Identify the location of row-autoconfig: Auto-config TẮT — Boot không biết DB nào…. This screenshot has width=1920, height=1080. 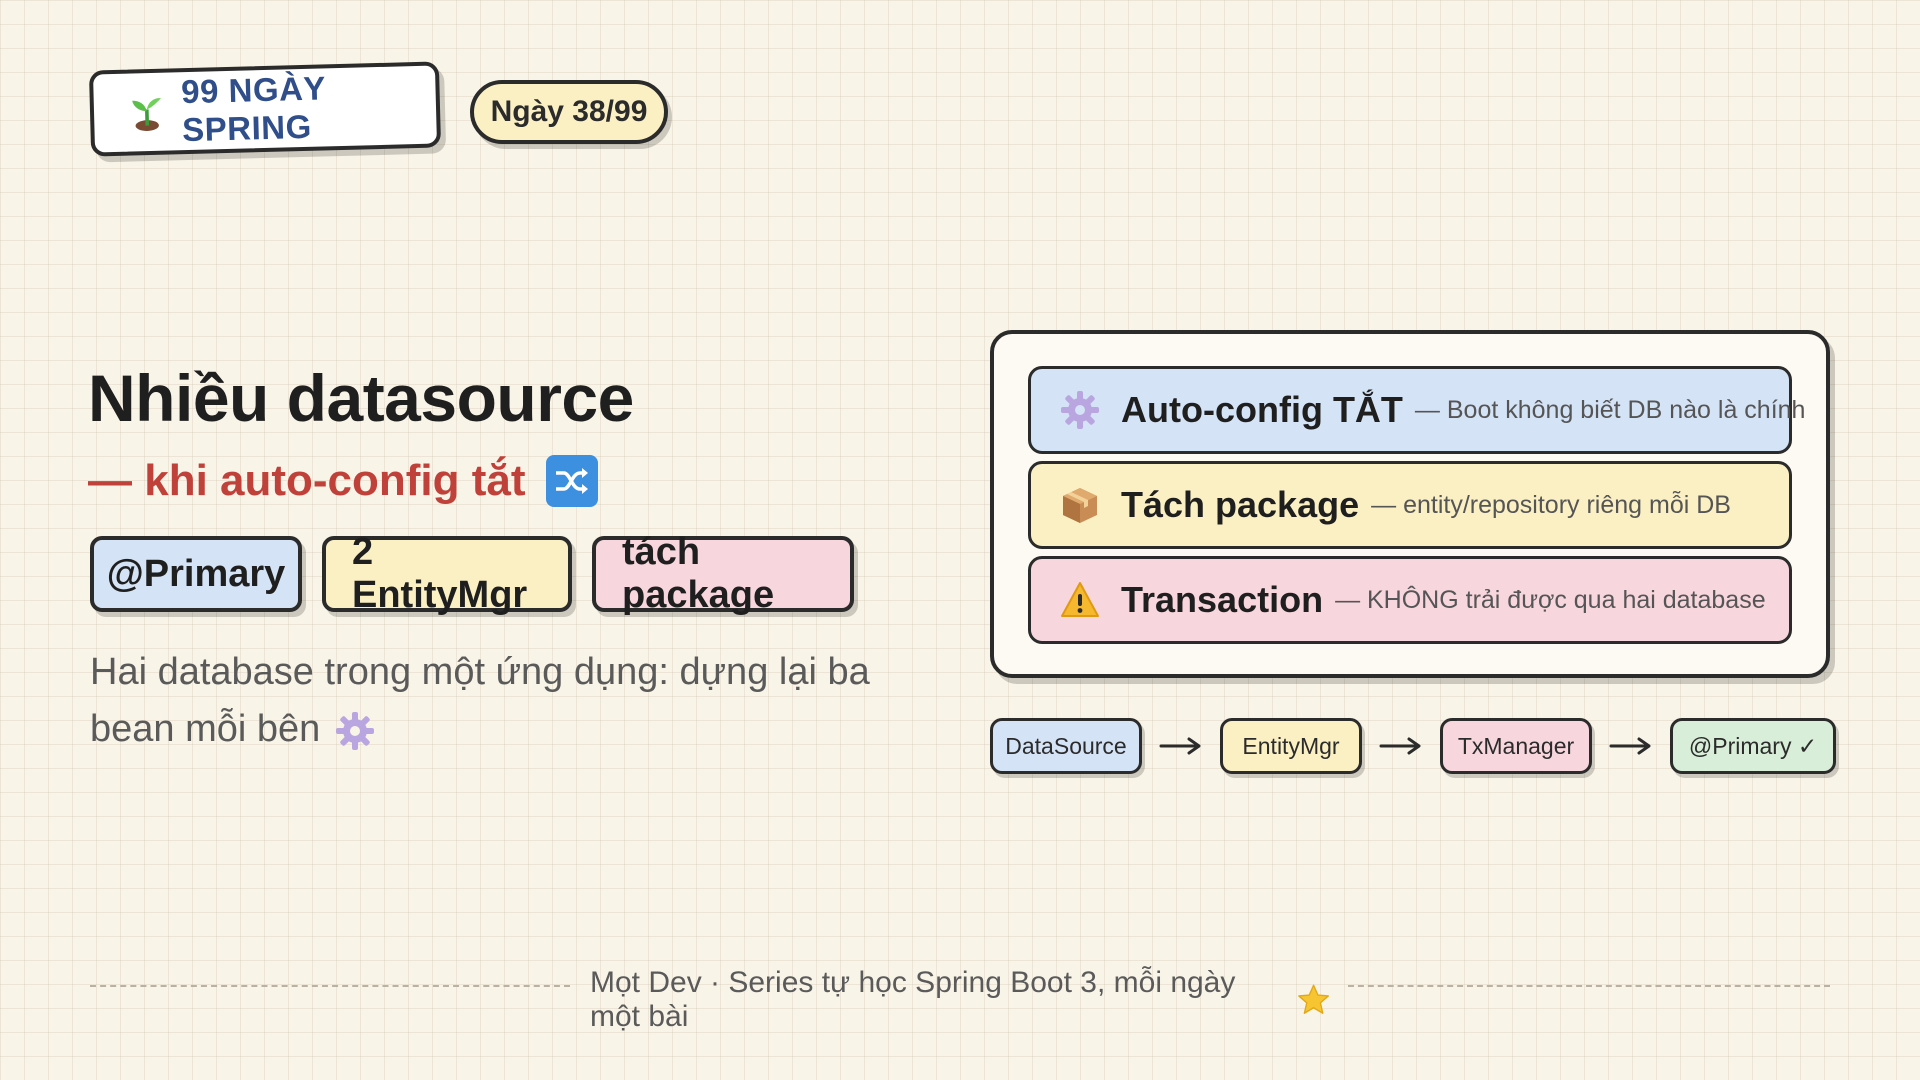
(1416, 410).